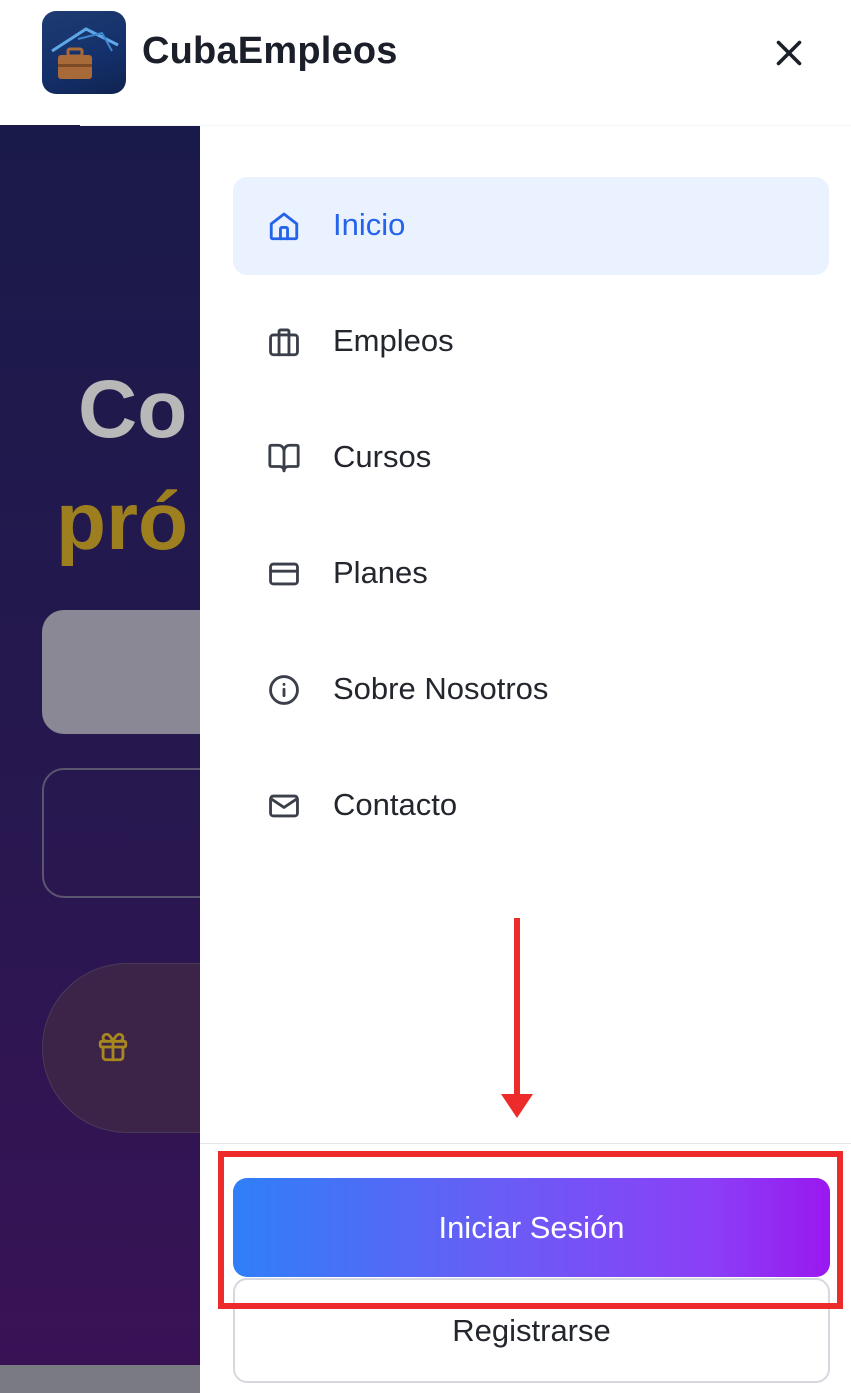 The height and width of the screenshot is (1393, 851). I want to click on nav-item-label: Inicio, so click(369, 224).